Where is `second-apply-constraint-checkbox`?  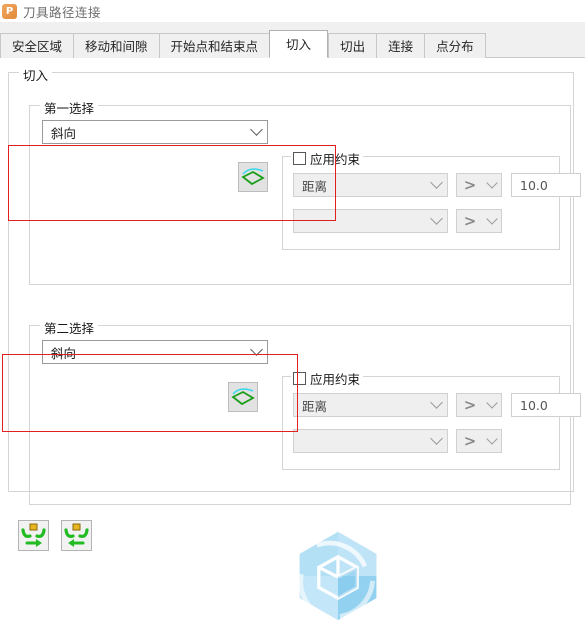
second-apply-constraint-checkbox is located at coordinates (299, 378).